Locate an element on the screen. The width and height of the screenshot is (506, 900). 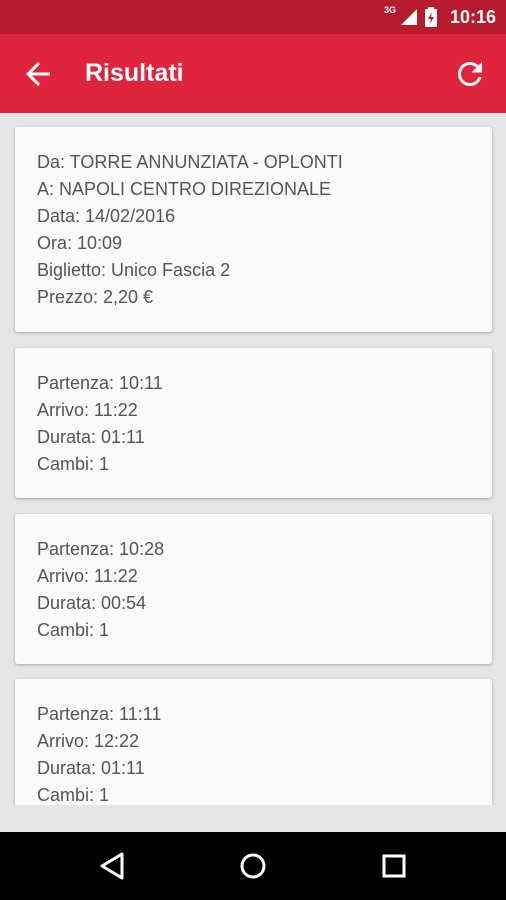
summary-time: Ora: 10:09 is located at coordinates (80, 243).